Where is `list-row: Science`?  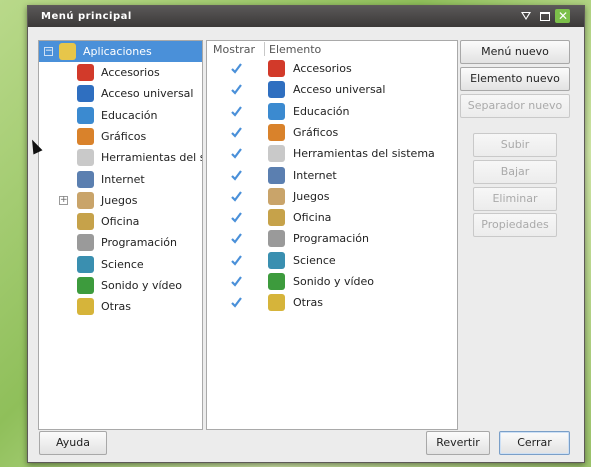
list-row: Science is located at coordinates (332, 260).